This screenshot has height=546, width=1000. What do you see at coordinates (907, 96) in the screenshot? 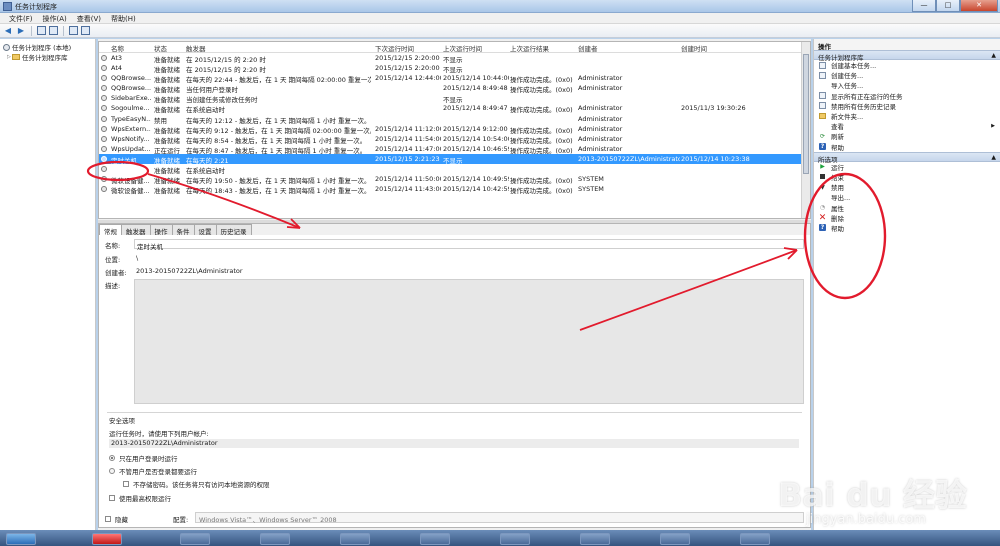
I see `action-show-running: 显示所有正在运行的任务` at bounding box center [907, 96].